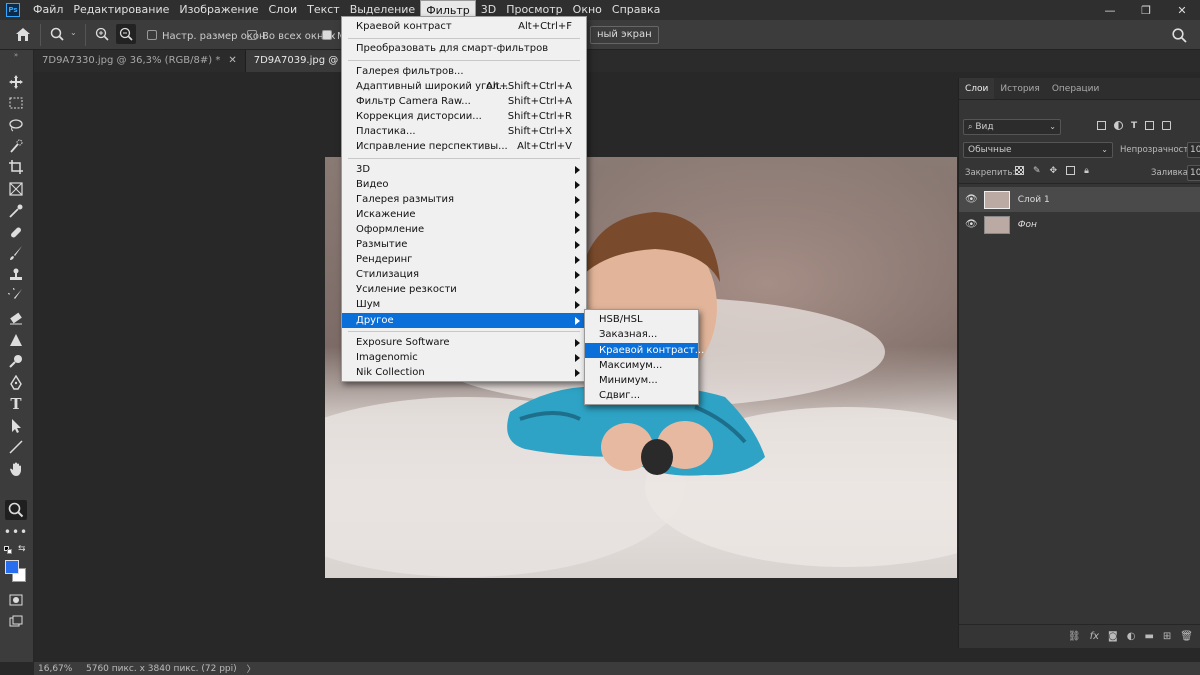  What do you see at coordinates (16, 253) in the screenshot?
I see `brush-tool-icon` at bounding box center [16, 253].